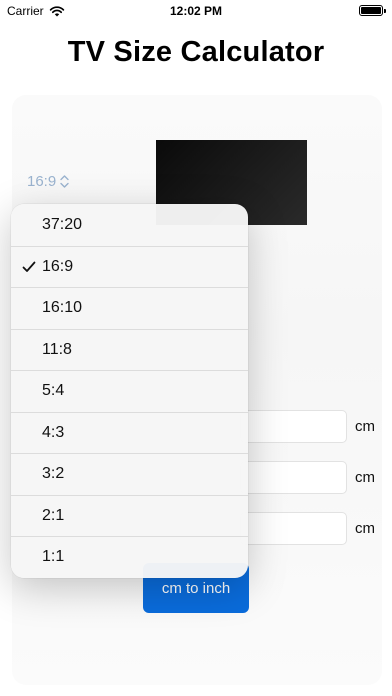 This screenshot has height=696, width=392. What do you see at coordinates (196, 52) in the screenshot?
I see `page-title: TV Size Calculator` at bounding box center [196, 52].